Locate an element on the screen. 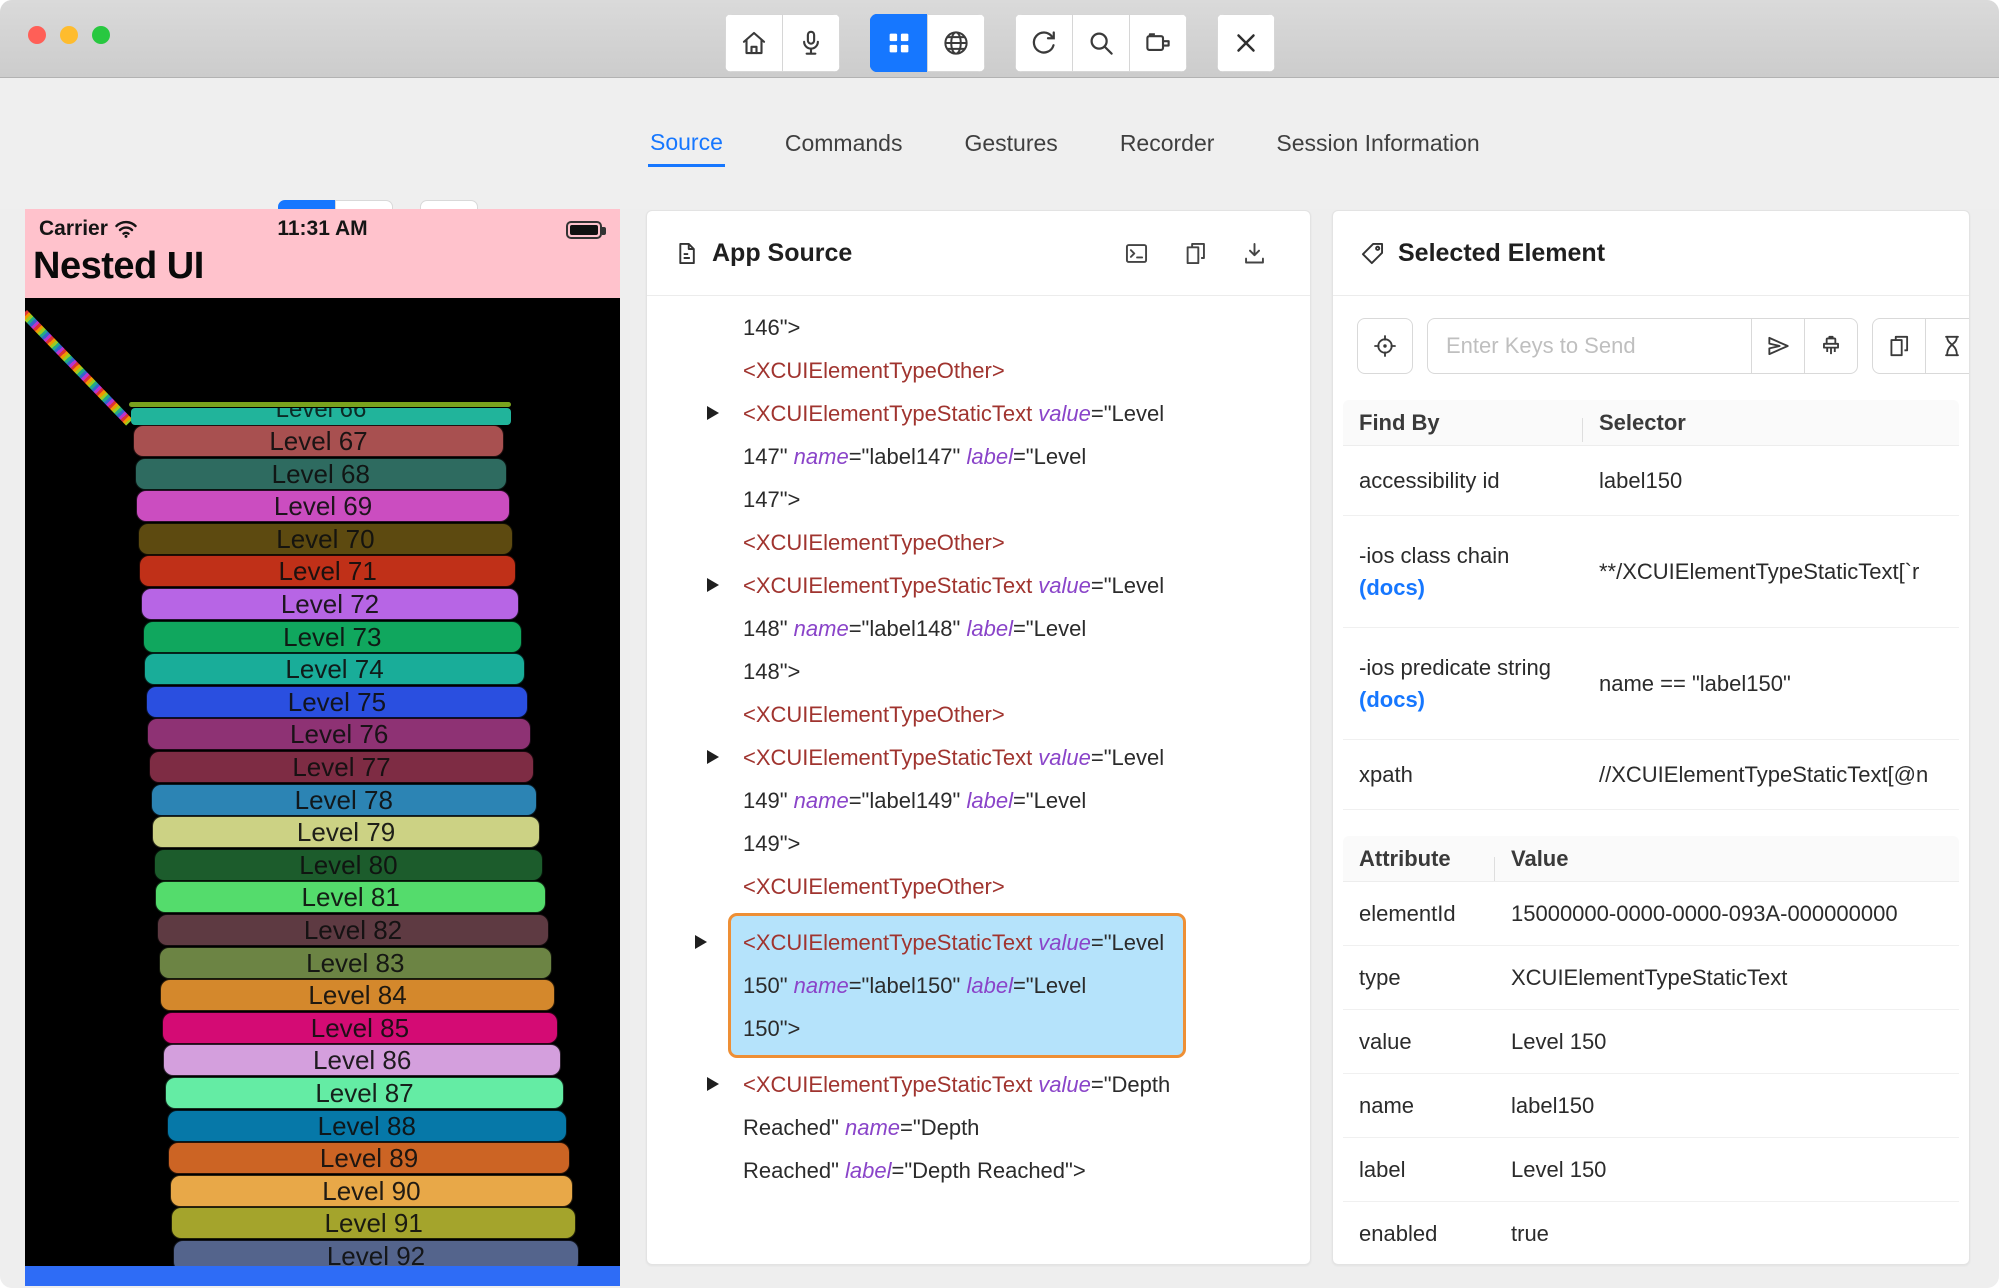  globe-icon is located at coordinates (955, 43).